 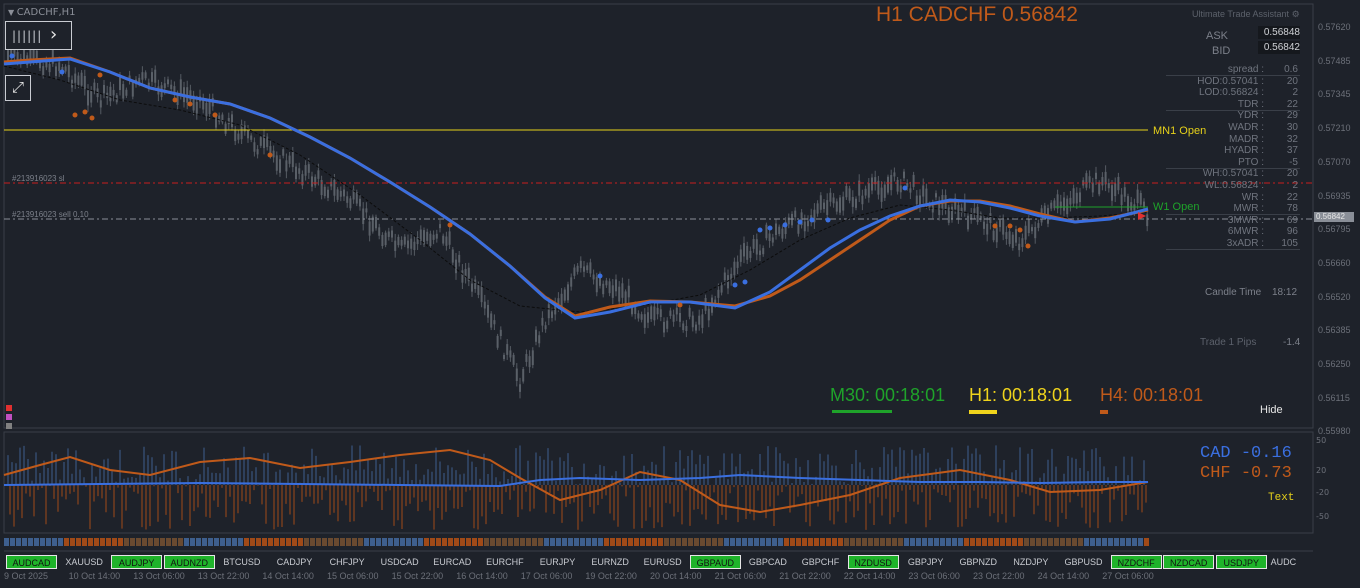 I want to click on expand-icon: ⤢, so click(x=18, y=88).